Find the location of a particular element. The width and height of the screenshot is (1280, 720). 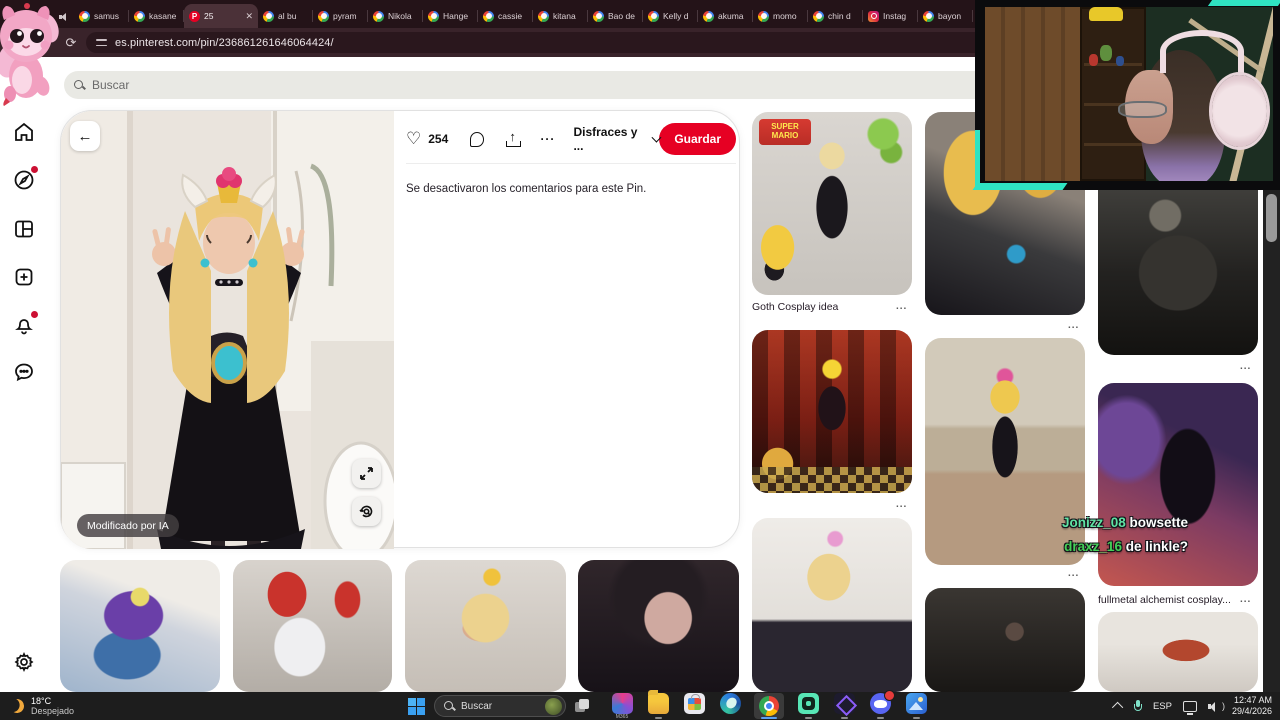

clock: 12:47 AM 29/4/2026 is located at coordinates (1252, 706).